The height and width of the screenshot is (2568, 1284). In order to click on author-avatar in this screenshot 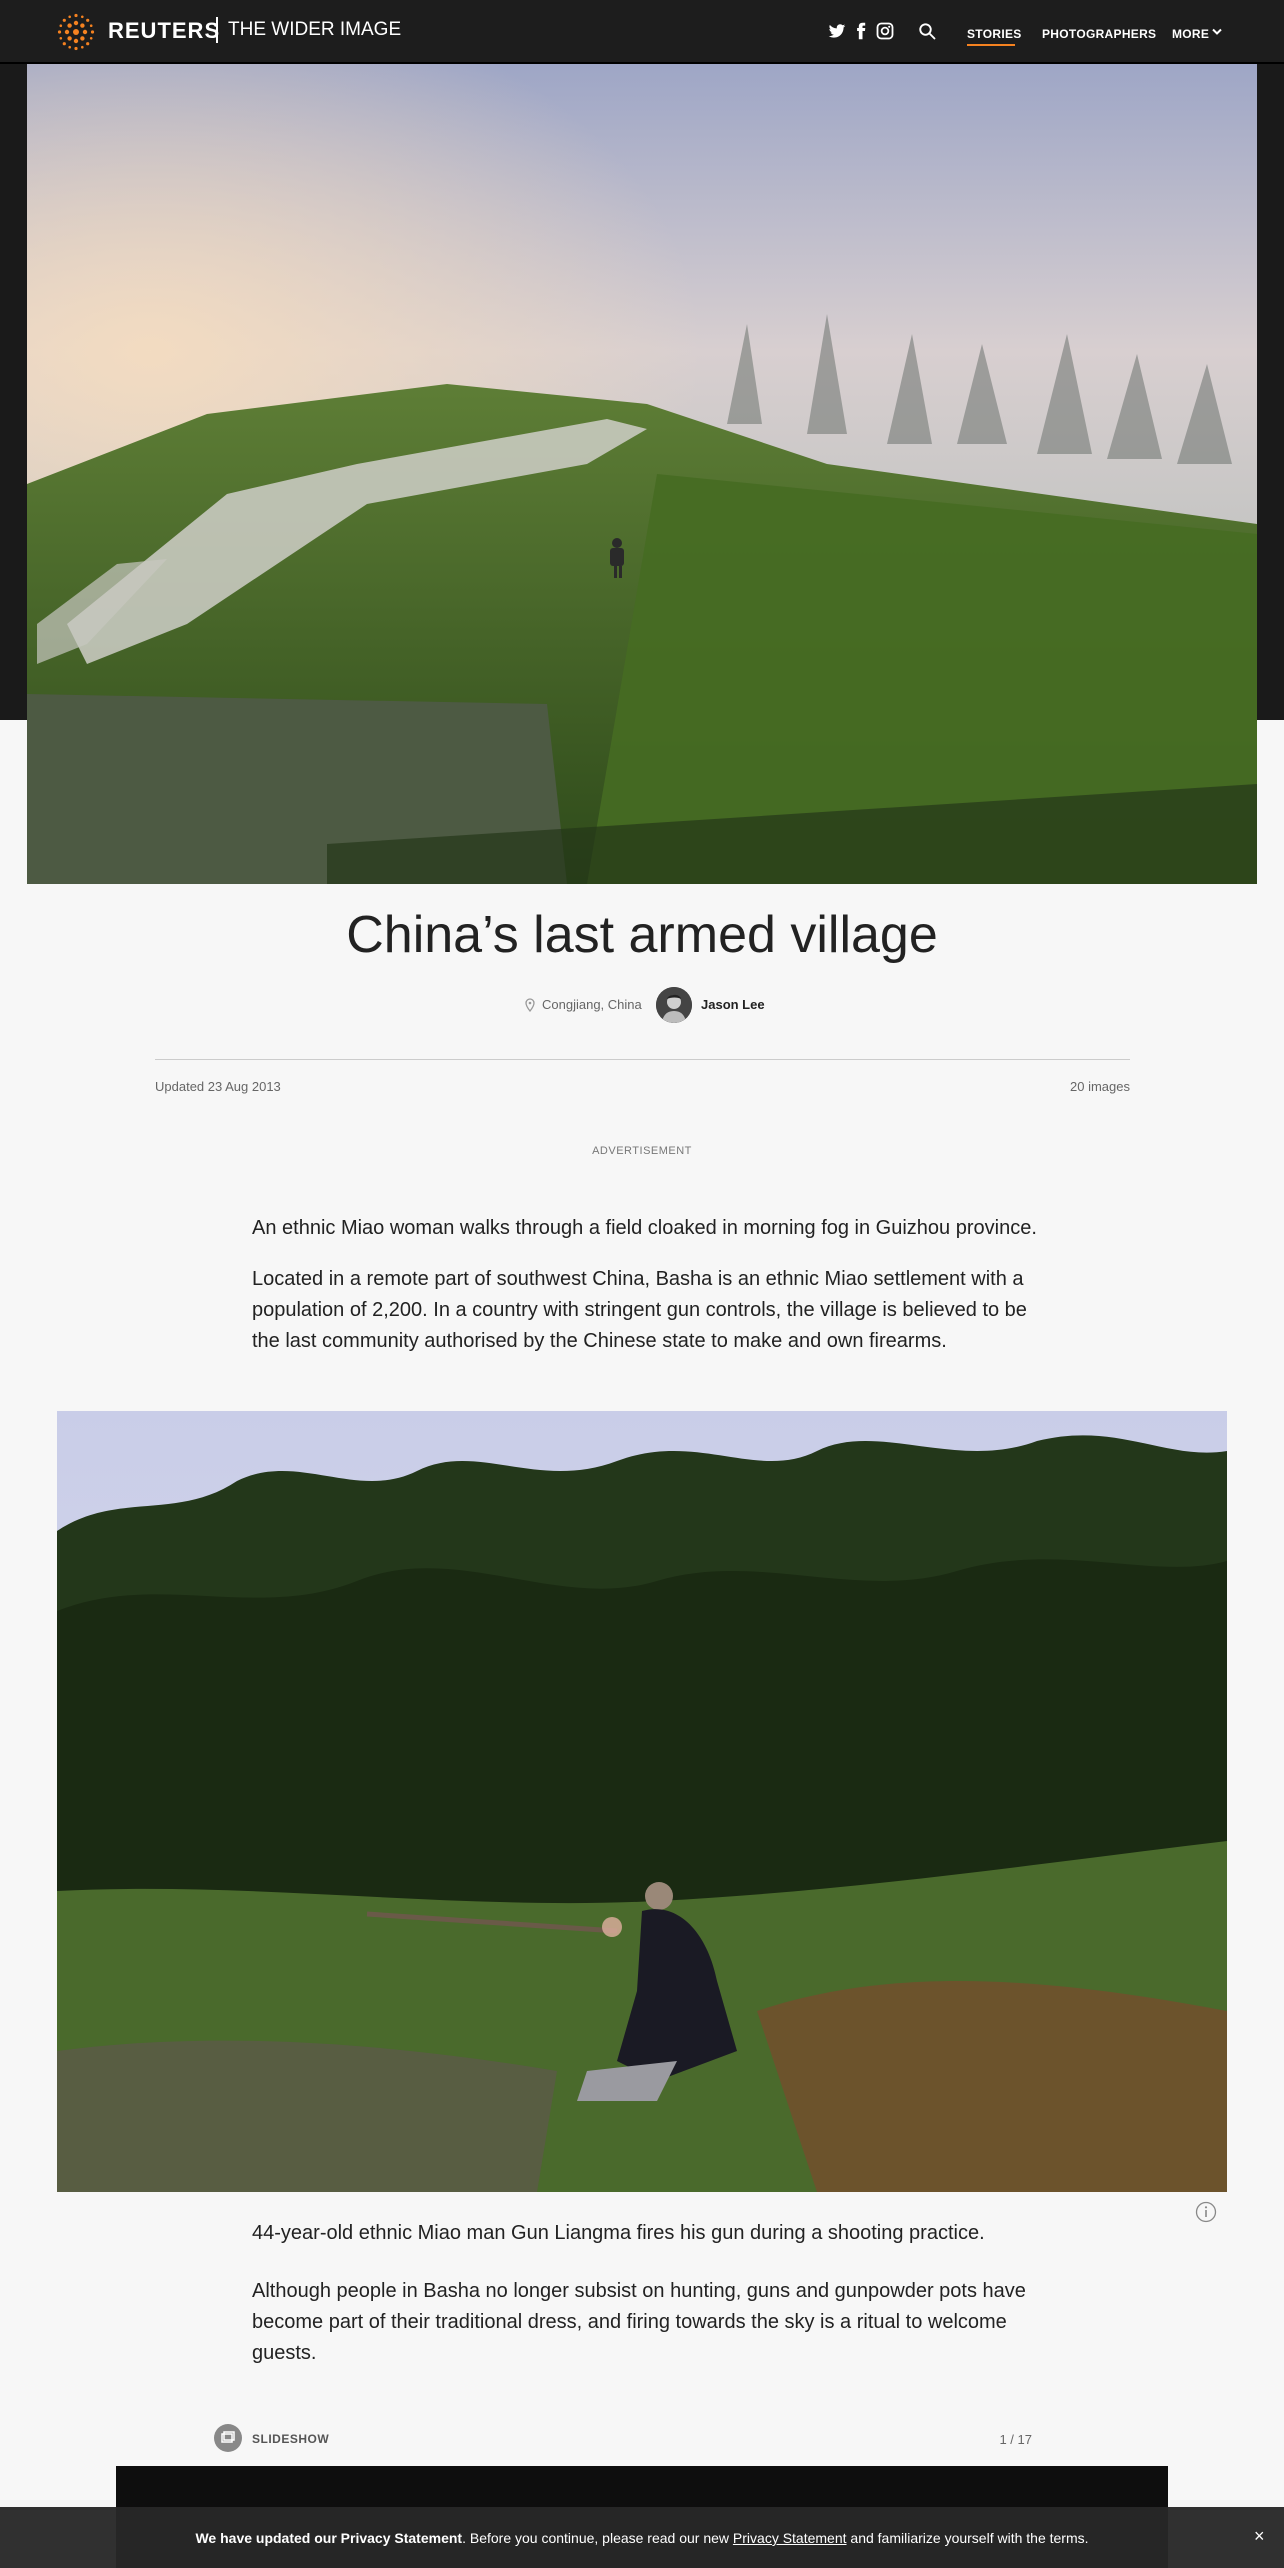, I will do `click(674, 1005)`.